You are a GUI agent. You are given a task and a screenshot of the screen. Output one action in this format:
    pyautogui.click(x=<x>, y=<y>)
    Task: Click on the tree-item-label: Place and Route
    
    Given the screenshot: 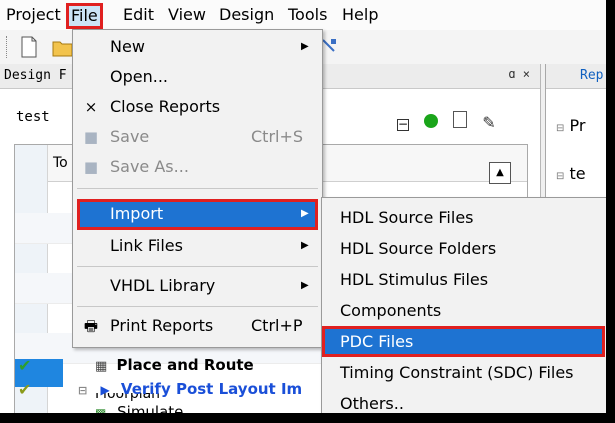 What is the action you would take?
    pyautogui.click(x=185, y=365)
    